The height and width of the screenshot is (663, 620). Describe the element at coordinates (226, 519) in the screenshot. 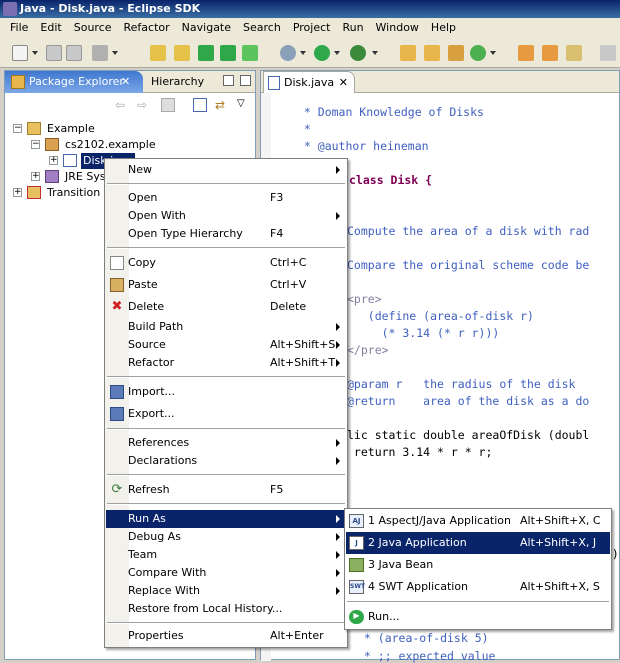

I see `menu-item-run-as: Run As` at that location.